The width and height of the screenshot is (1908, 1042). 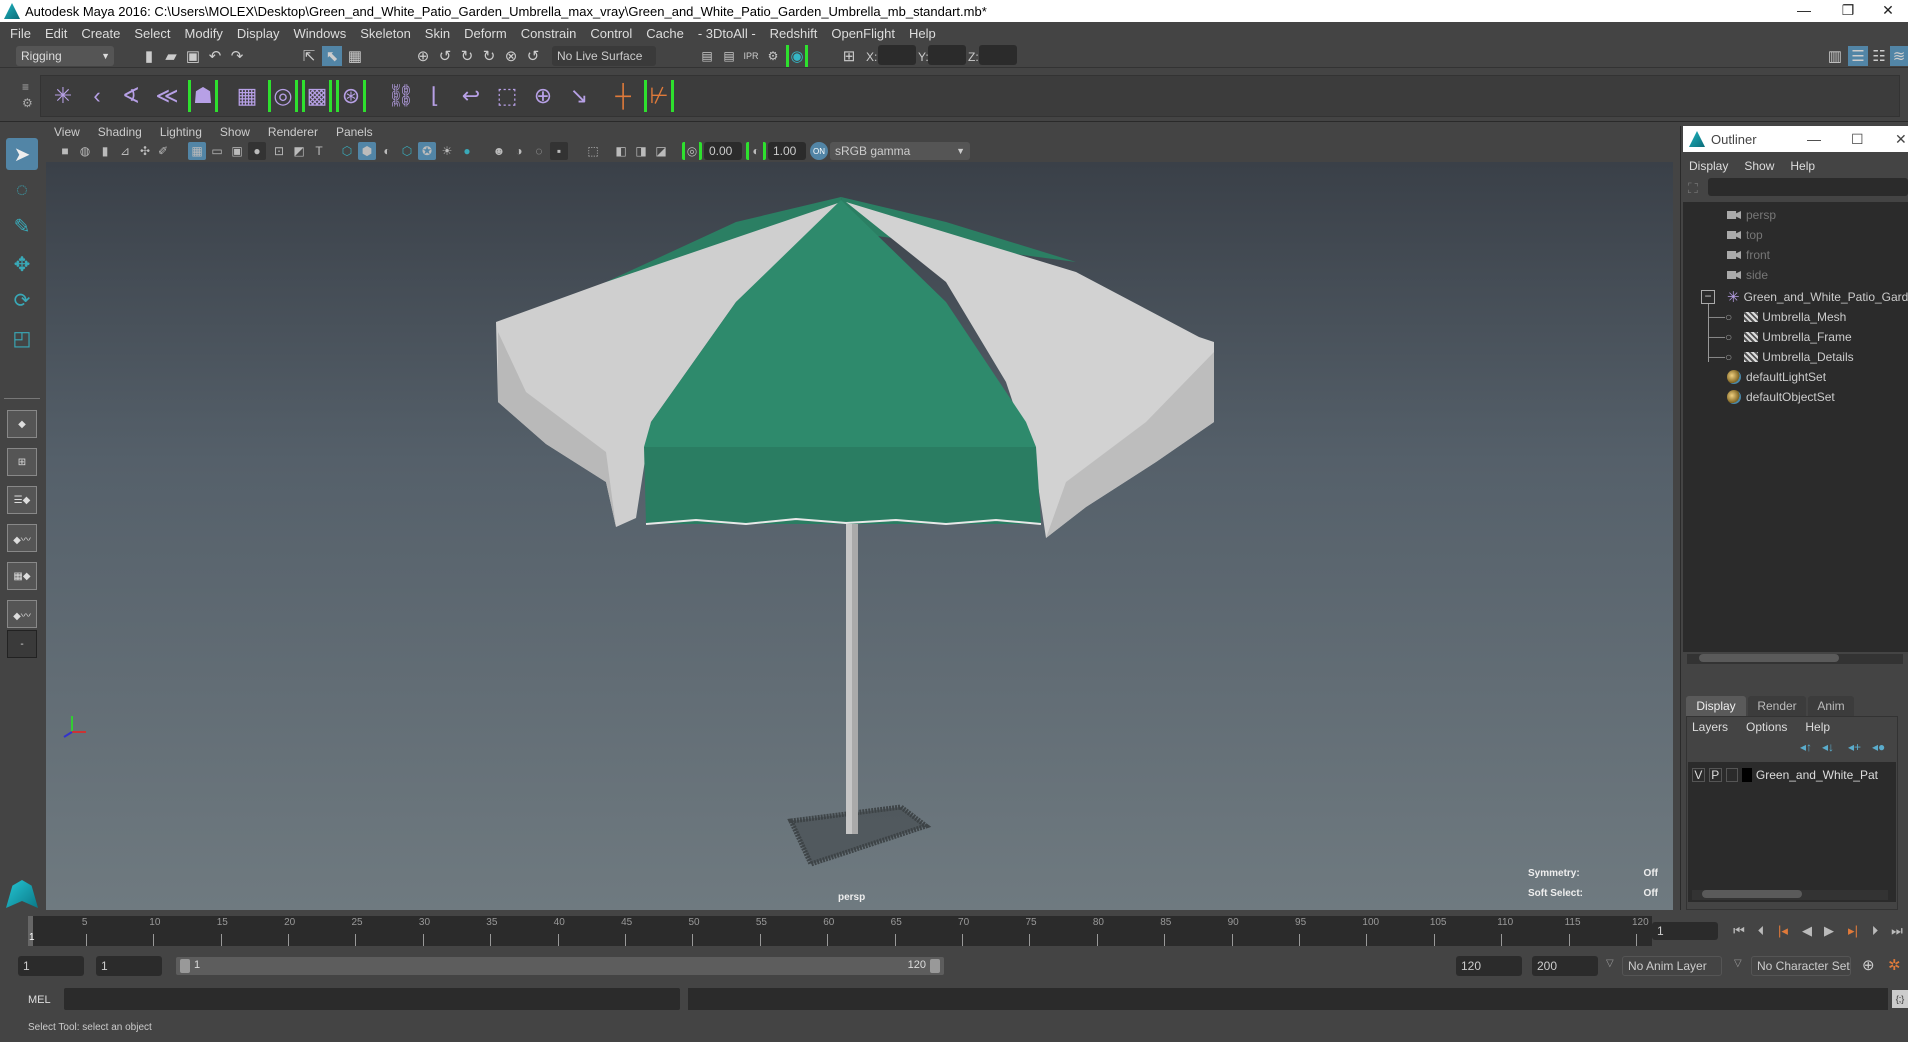 What do you see at coordinates (354, 132) in the screenshot?
I see `panel-menu-panels: Panels` at bounding box center [354, 132].